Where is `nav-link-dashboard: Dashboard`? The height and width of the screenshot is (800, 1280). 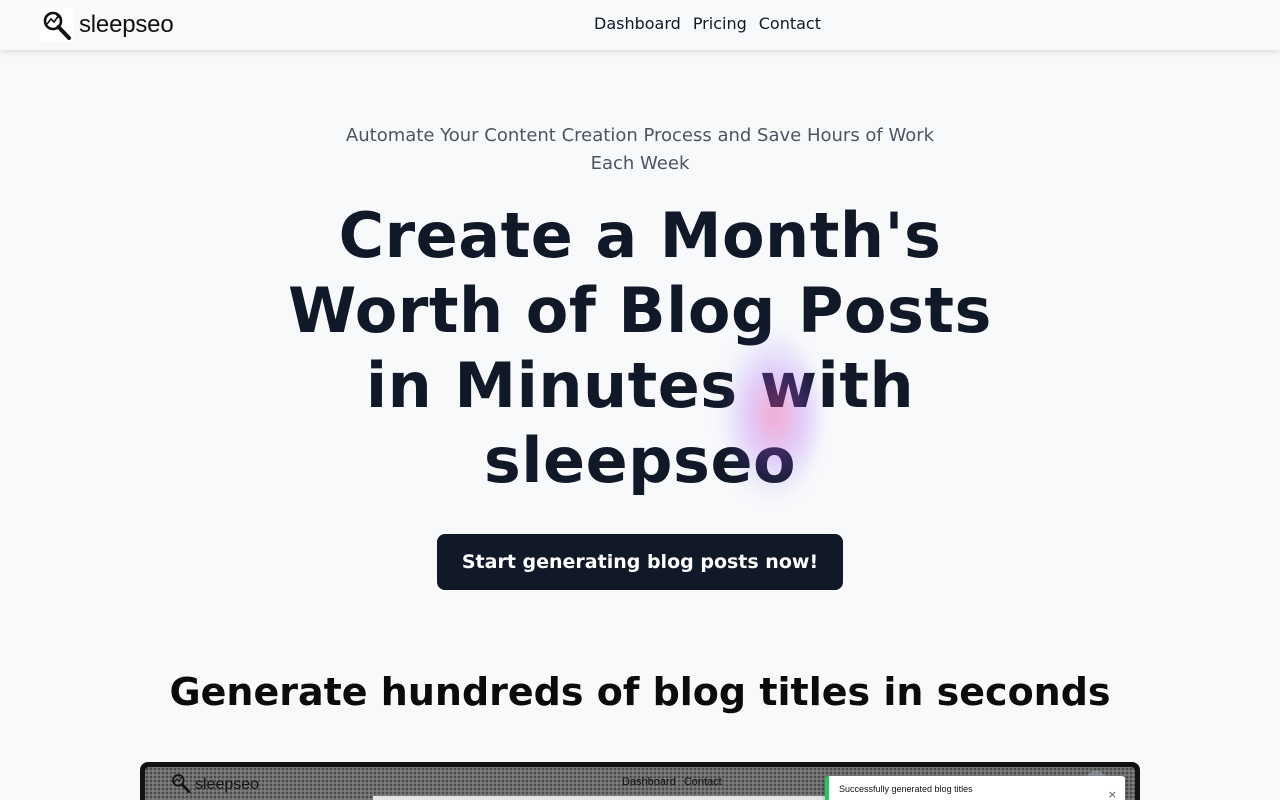 nav-link-dashboard: Dashboard is located at coordinates (637, 23).